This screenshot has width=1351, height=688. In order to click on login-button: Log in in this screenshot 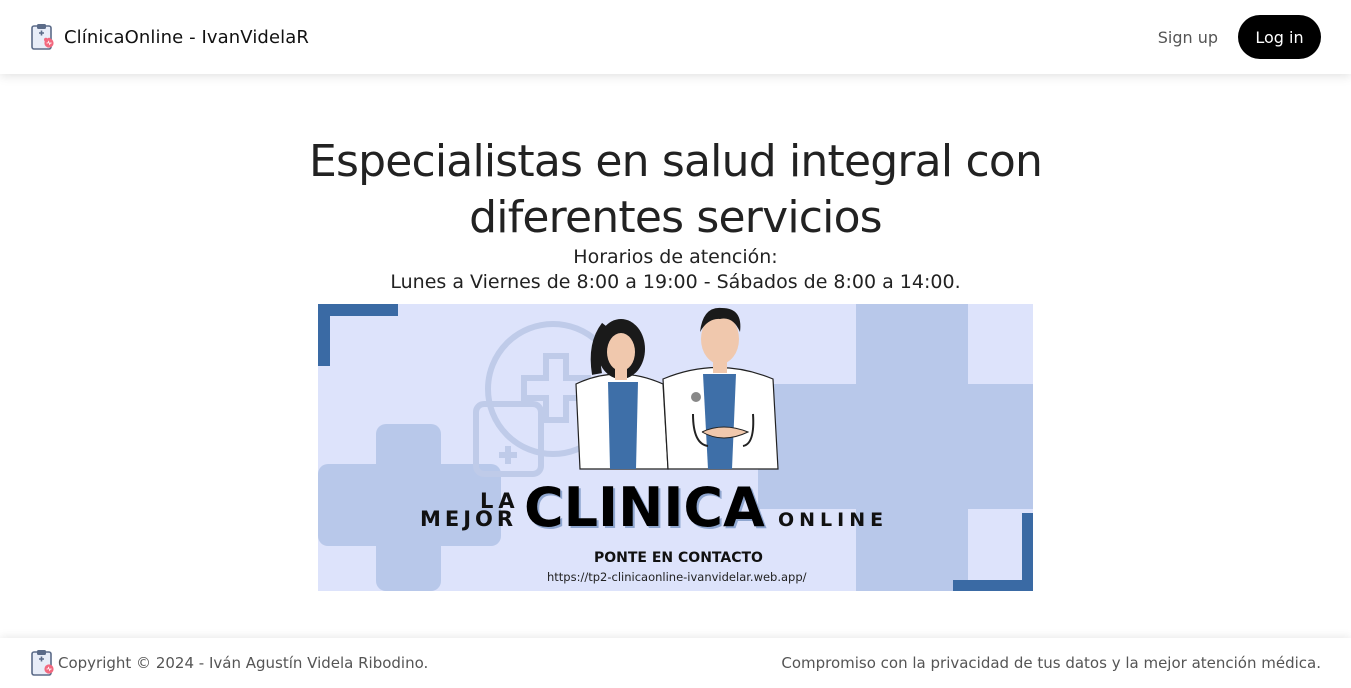, I will do `click(1279, 37)`.